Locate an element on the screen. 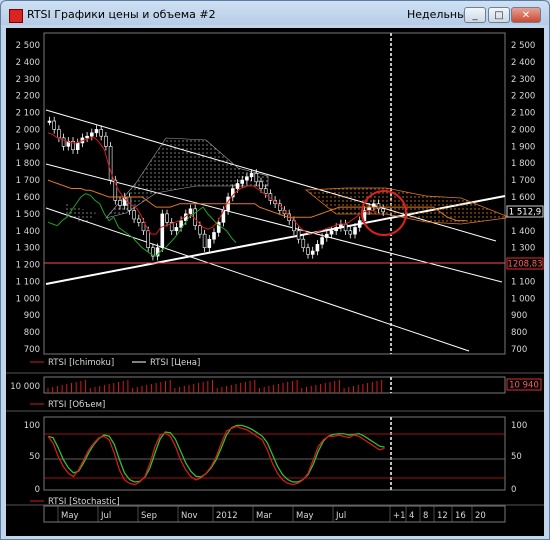 This screenshot has height=540, width=550. level-price-label: 1208,83 is located at coordinates (524, 265).